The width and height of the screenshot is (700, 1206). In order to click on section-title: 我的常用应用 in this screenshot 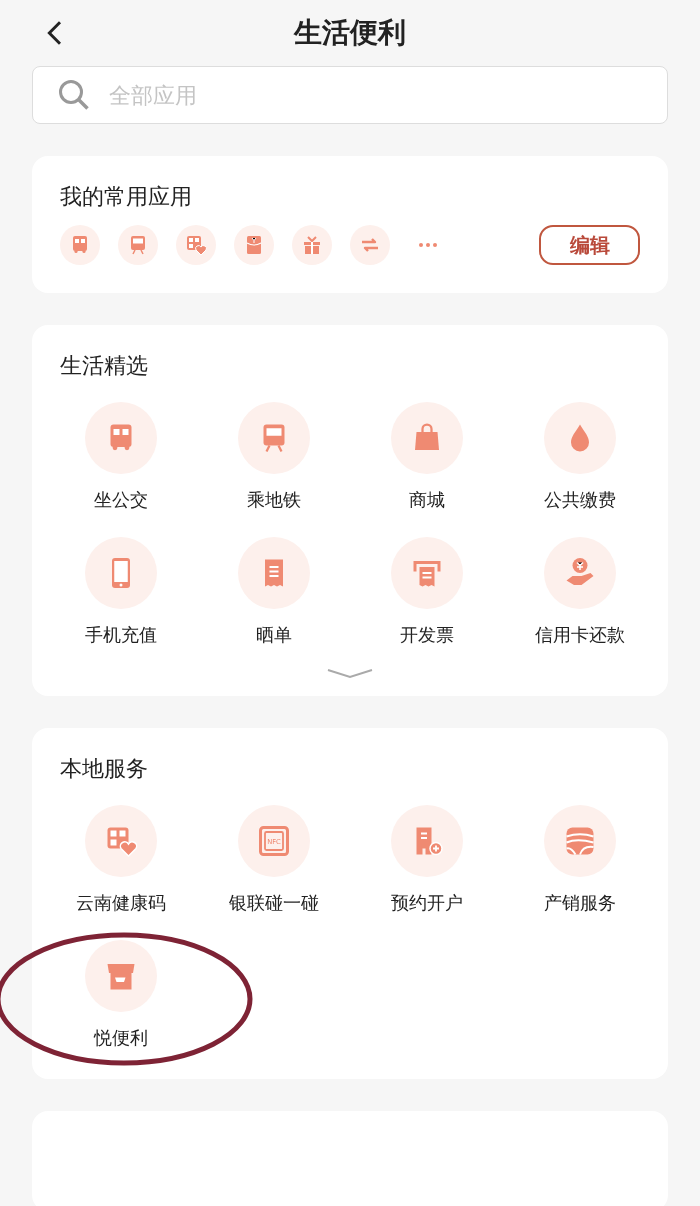, I will do `click(126, 197)`.